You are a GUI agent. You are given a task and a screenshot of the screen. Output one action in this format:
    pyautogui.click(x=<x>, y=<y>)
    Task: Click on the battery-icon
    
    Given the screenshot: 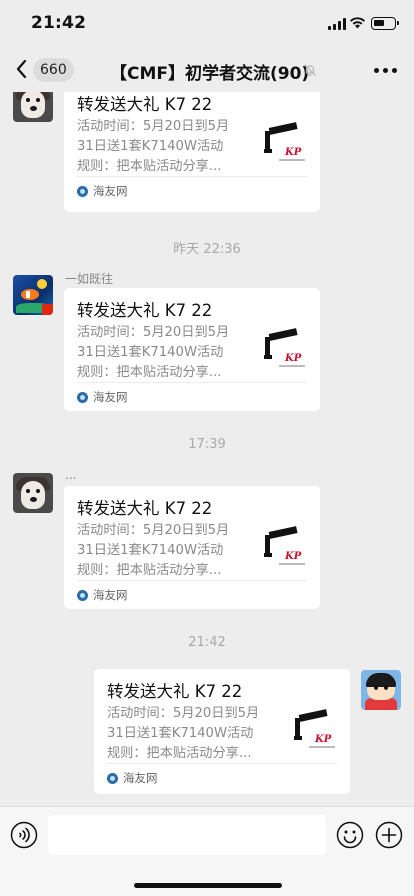 What is the action you would take?
    pyautogui.click(x=385, y=23)
    